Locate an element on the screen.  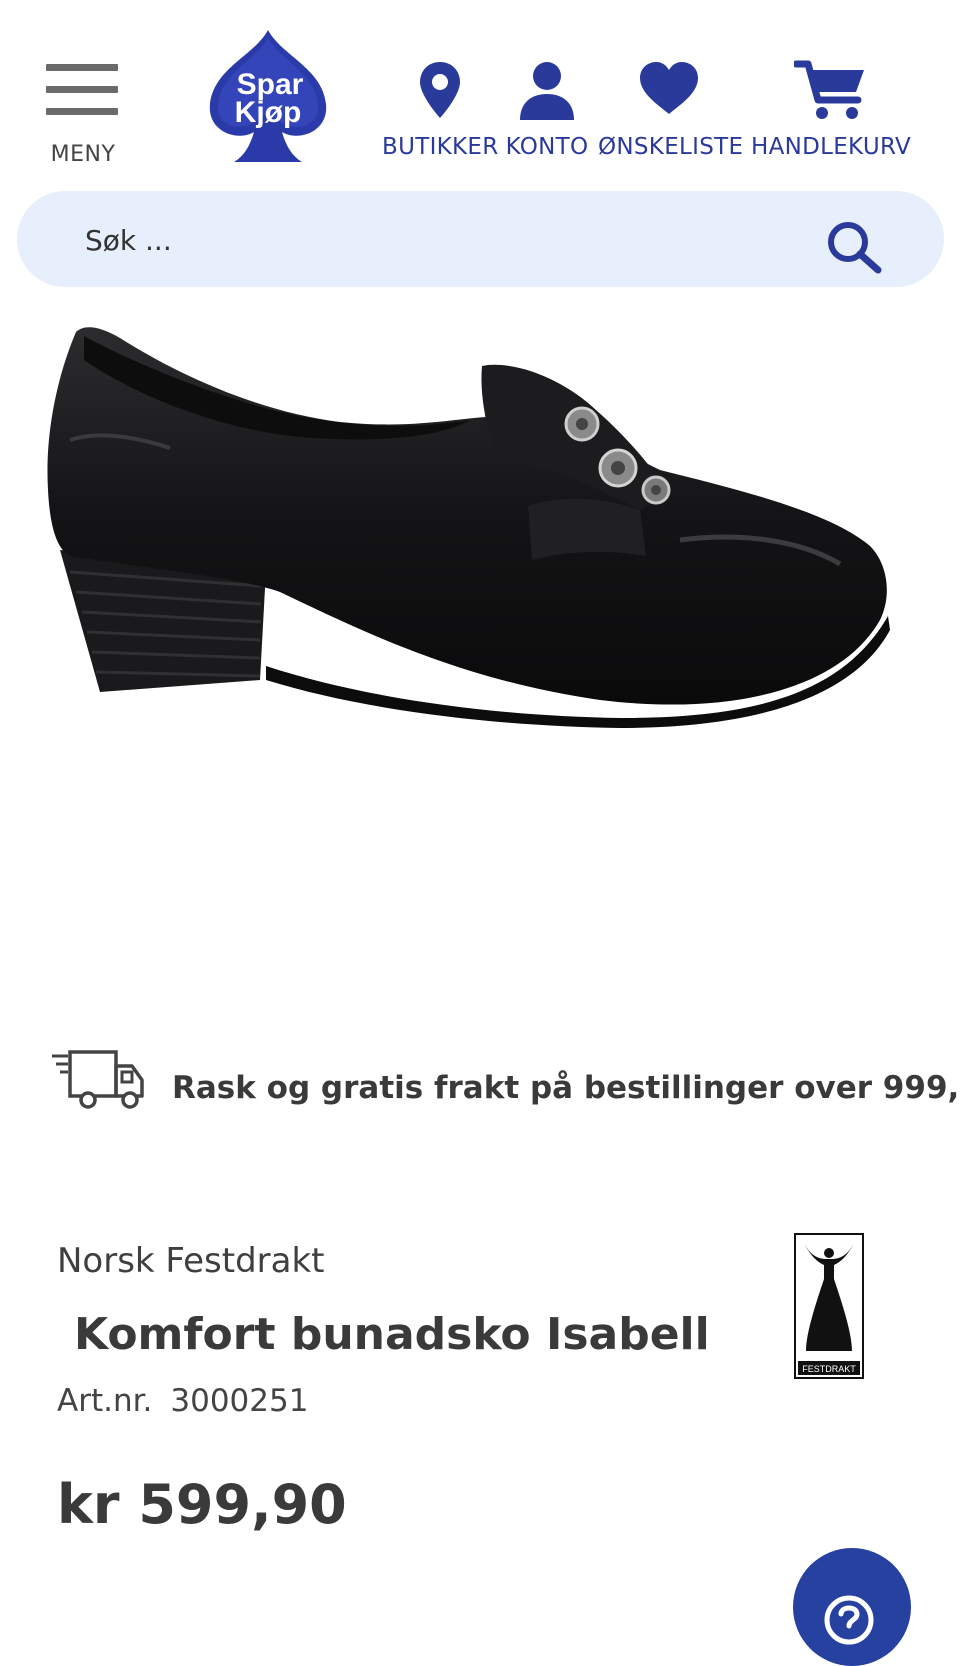
article-number-label: Art.nr. is located at coordinates (105, 1401).